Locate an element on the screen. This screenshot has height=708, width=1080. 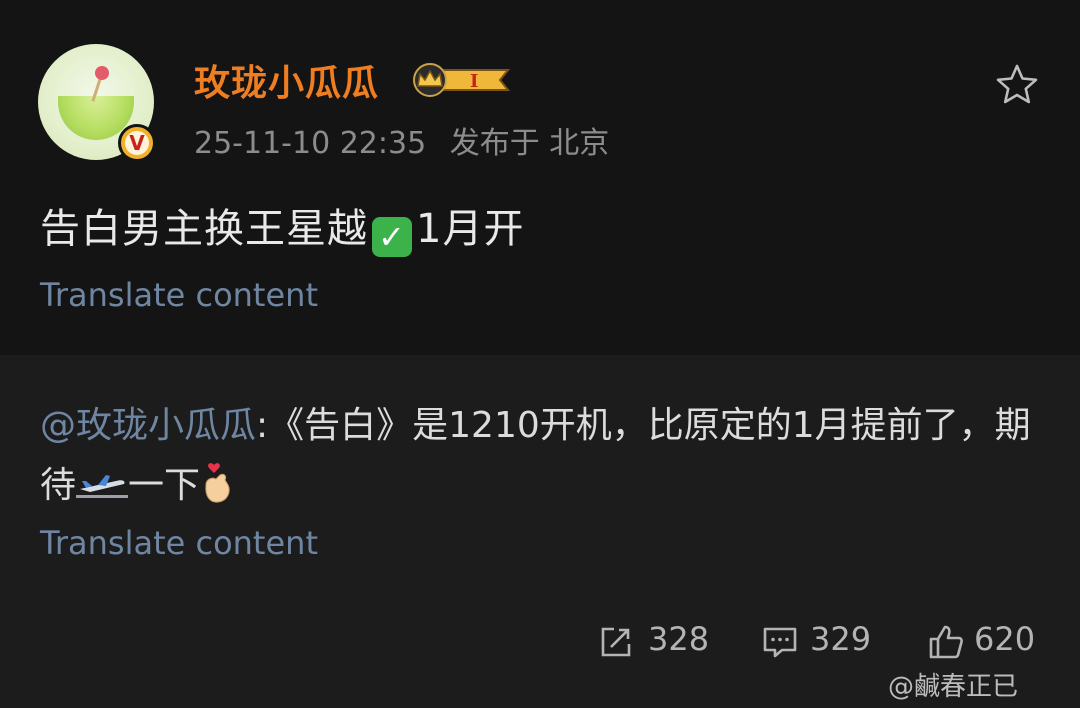
verified-icon: V is located at coordinates (137, 143).